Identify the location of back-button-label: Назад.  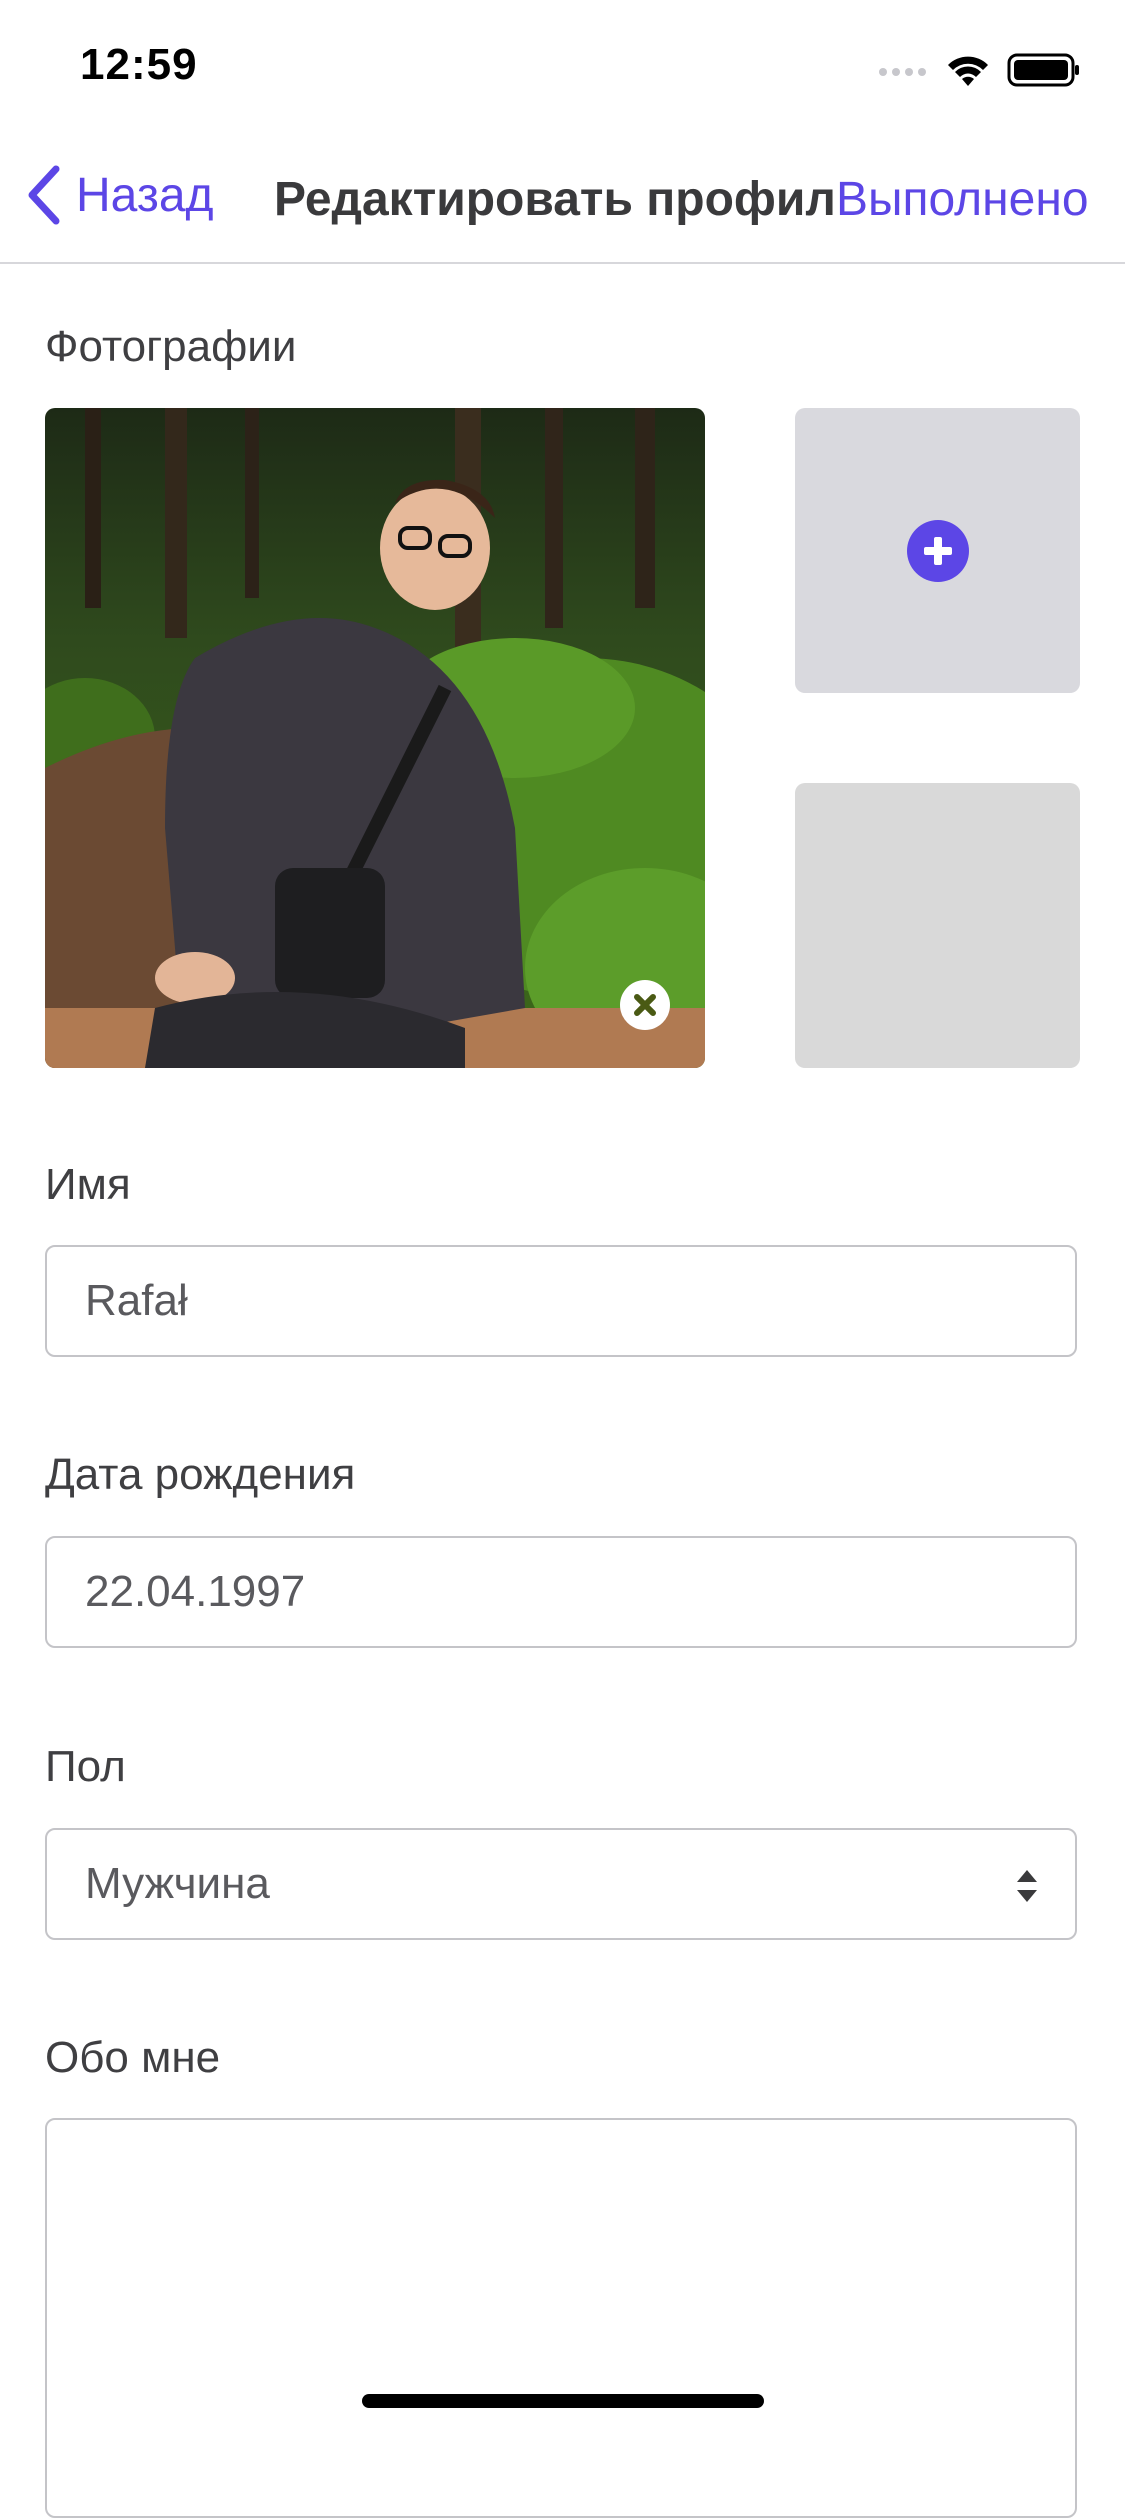
(145, 195).